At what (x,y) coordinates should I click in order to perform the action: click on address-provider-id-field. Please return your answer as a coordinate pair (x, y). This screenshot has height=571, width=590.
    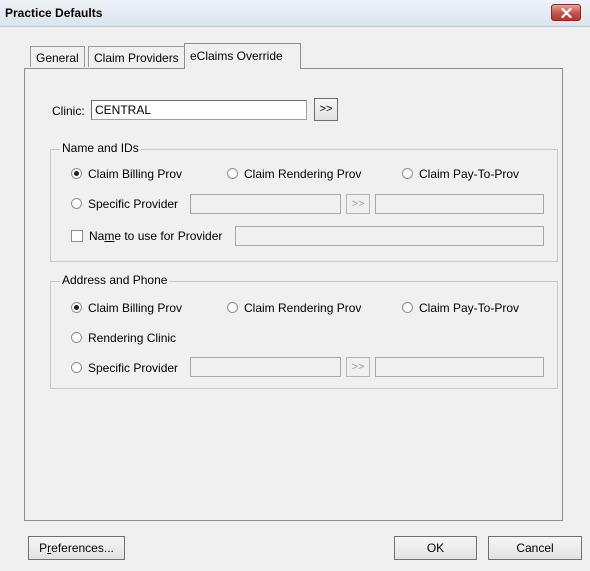
    Looking at the image, I should click on (265, 367).